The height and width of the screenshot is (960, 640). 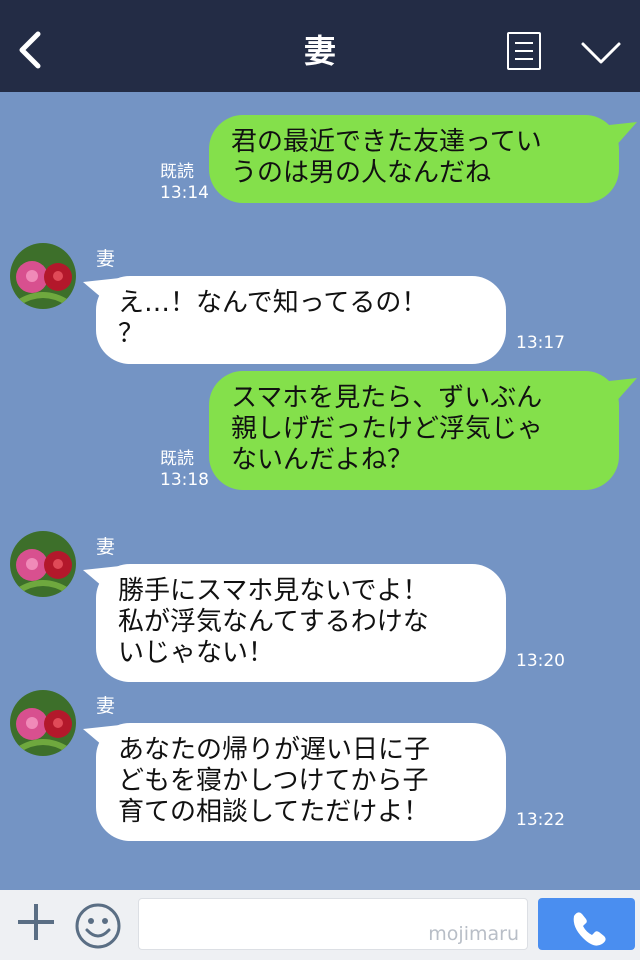 I want to click on message-time: 13:14, so click(x=184, y=193).